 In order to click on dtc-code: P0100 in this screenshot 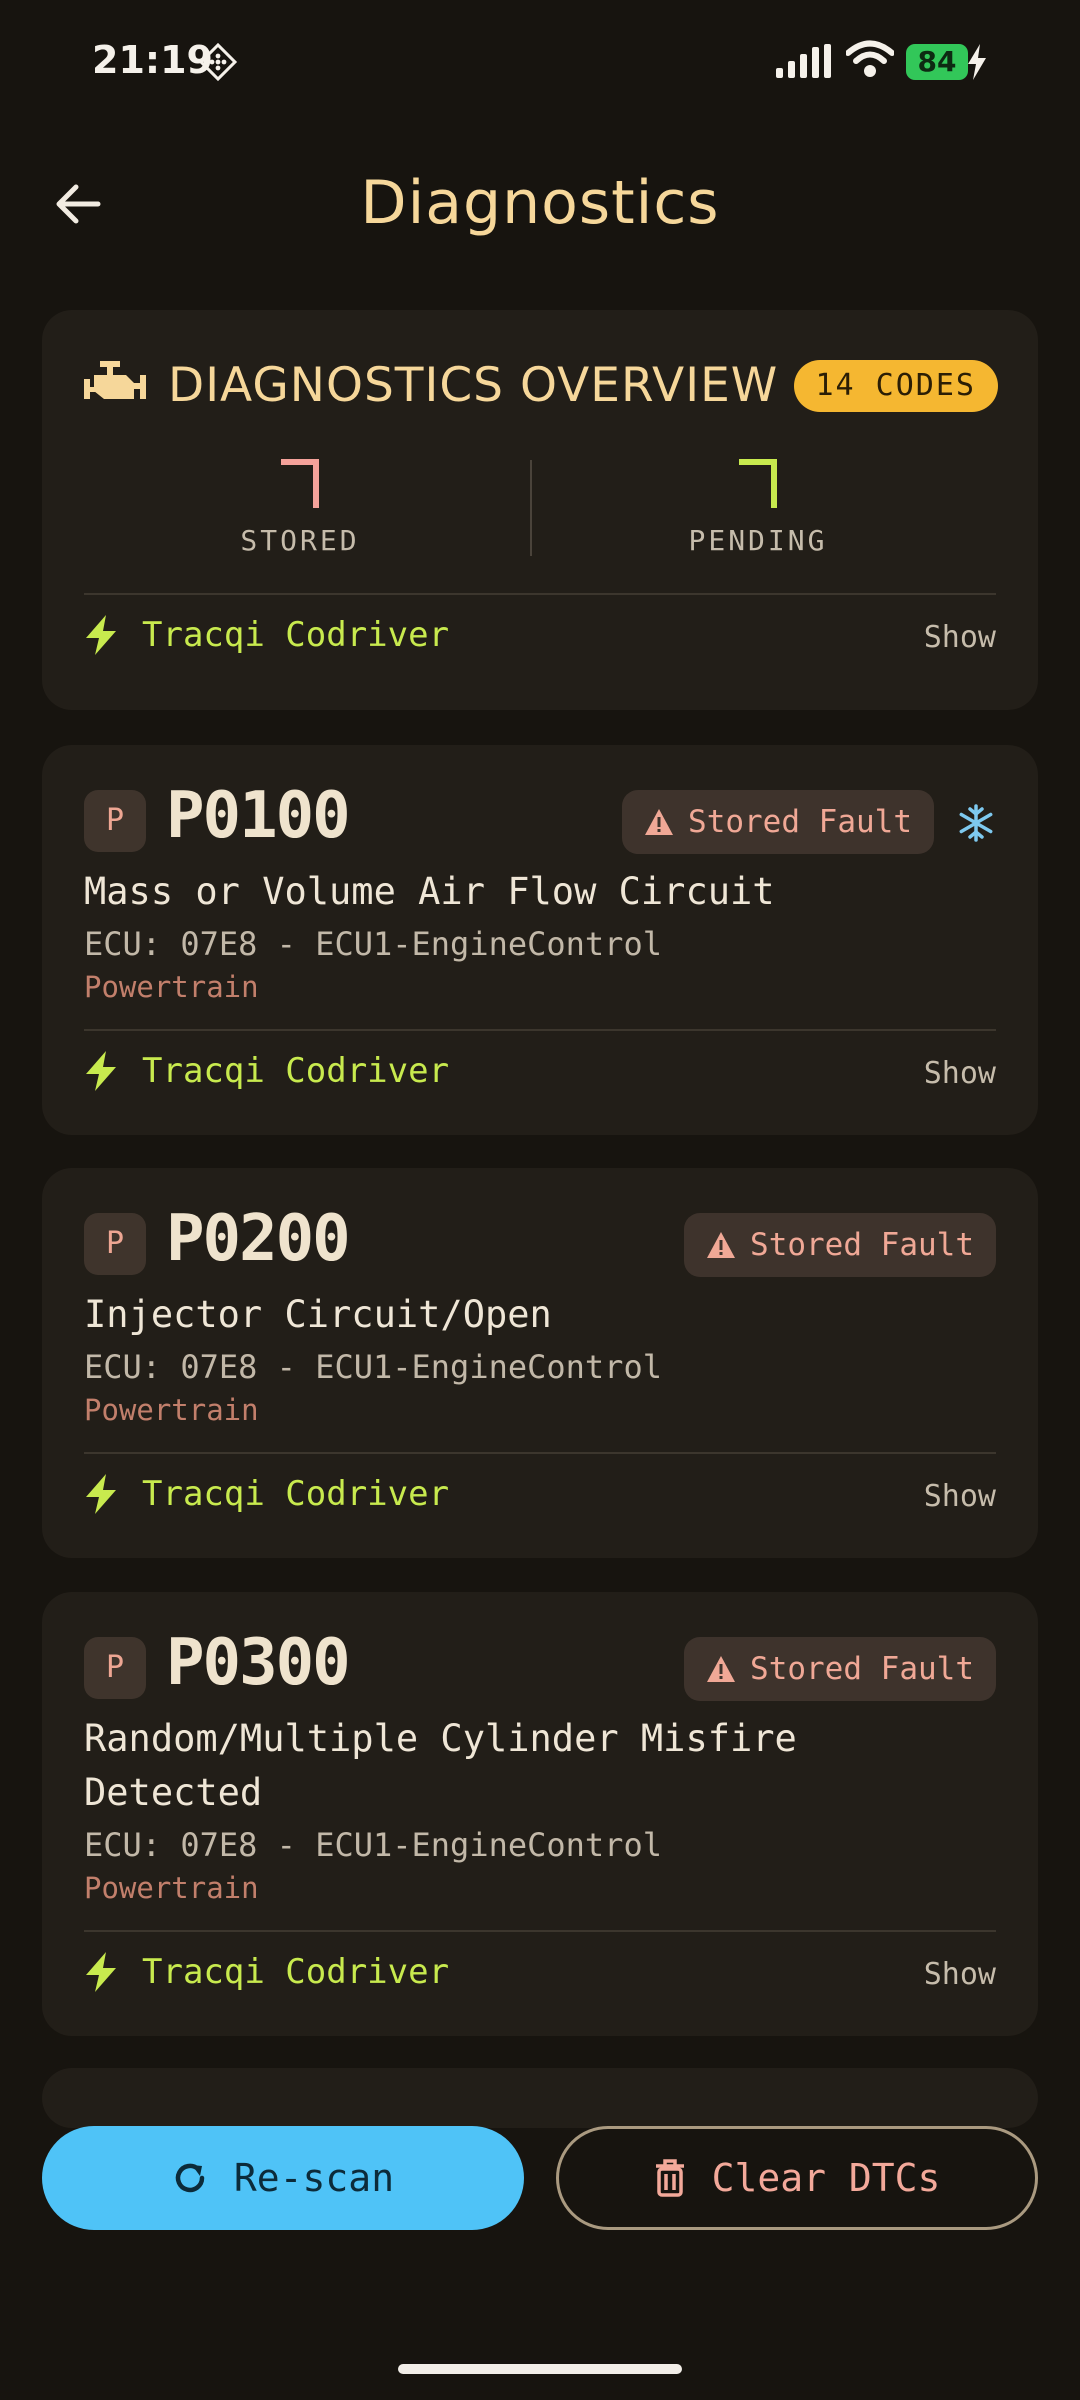, I will do `click(258, 816)`.